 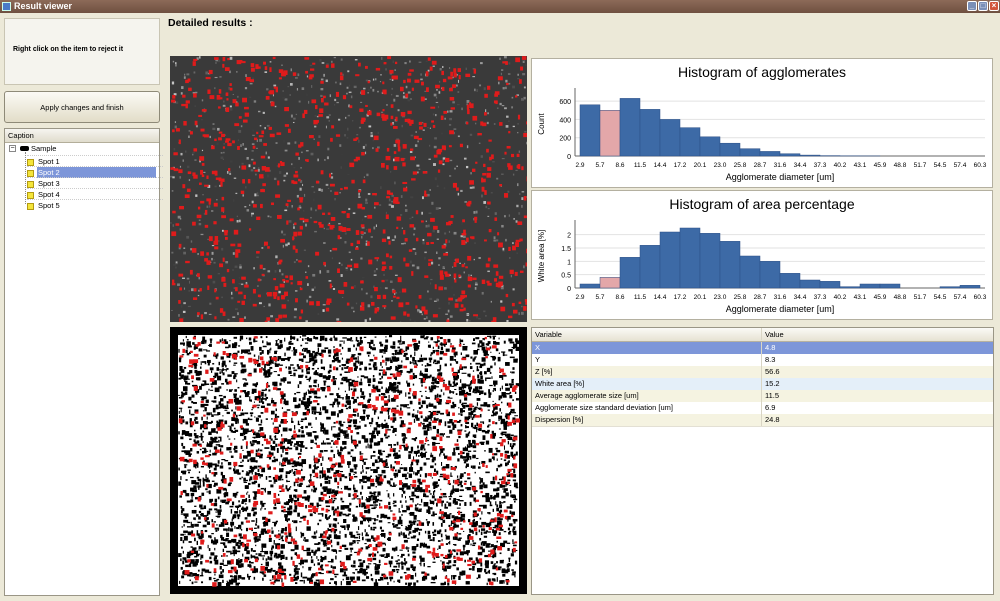 What do you see at coordinates (541, 124) in the screenshot?
I see `y-axis-label: Count` at bounding box center [541, 124].